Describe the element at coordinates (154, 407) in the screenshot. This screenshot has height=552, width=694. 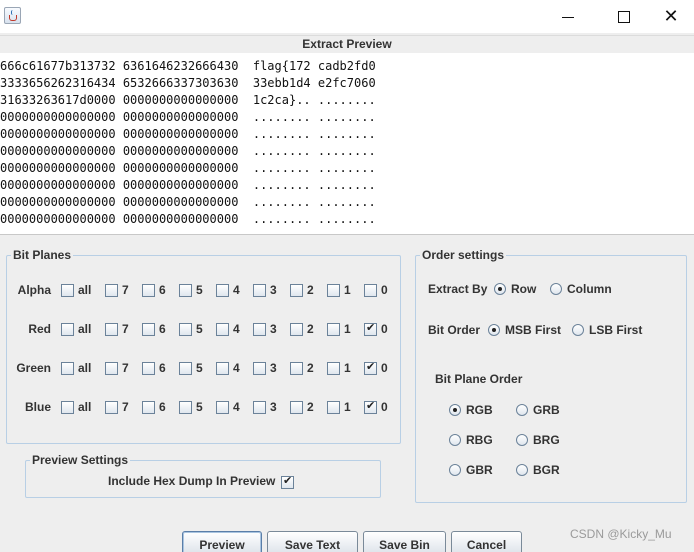
I see `bit-plane-checkbox-blue-6: 6` at that location.